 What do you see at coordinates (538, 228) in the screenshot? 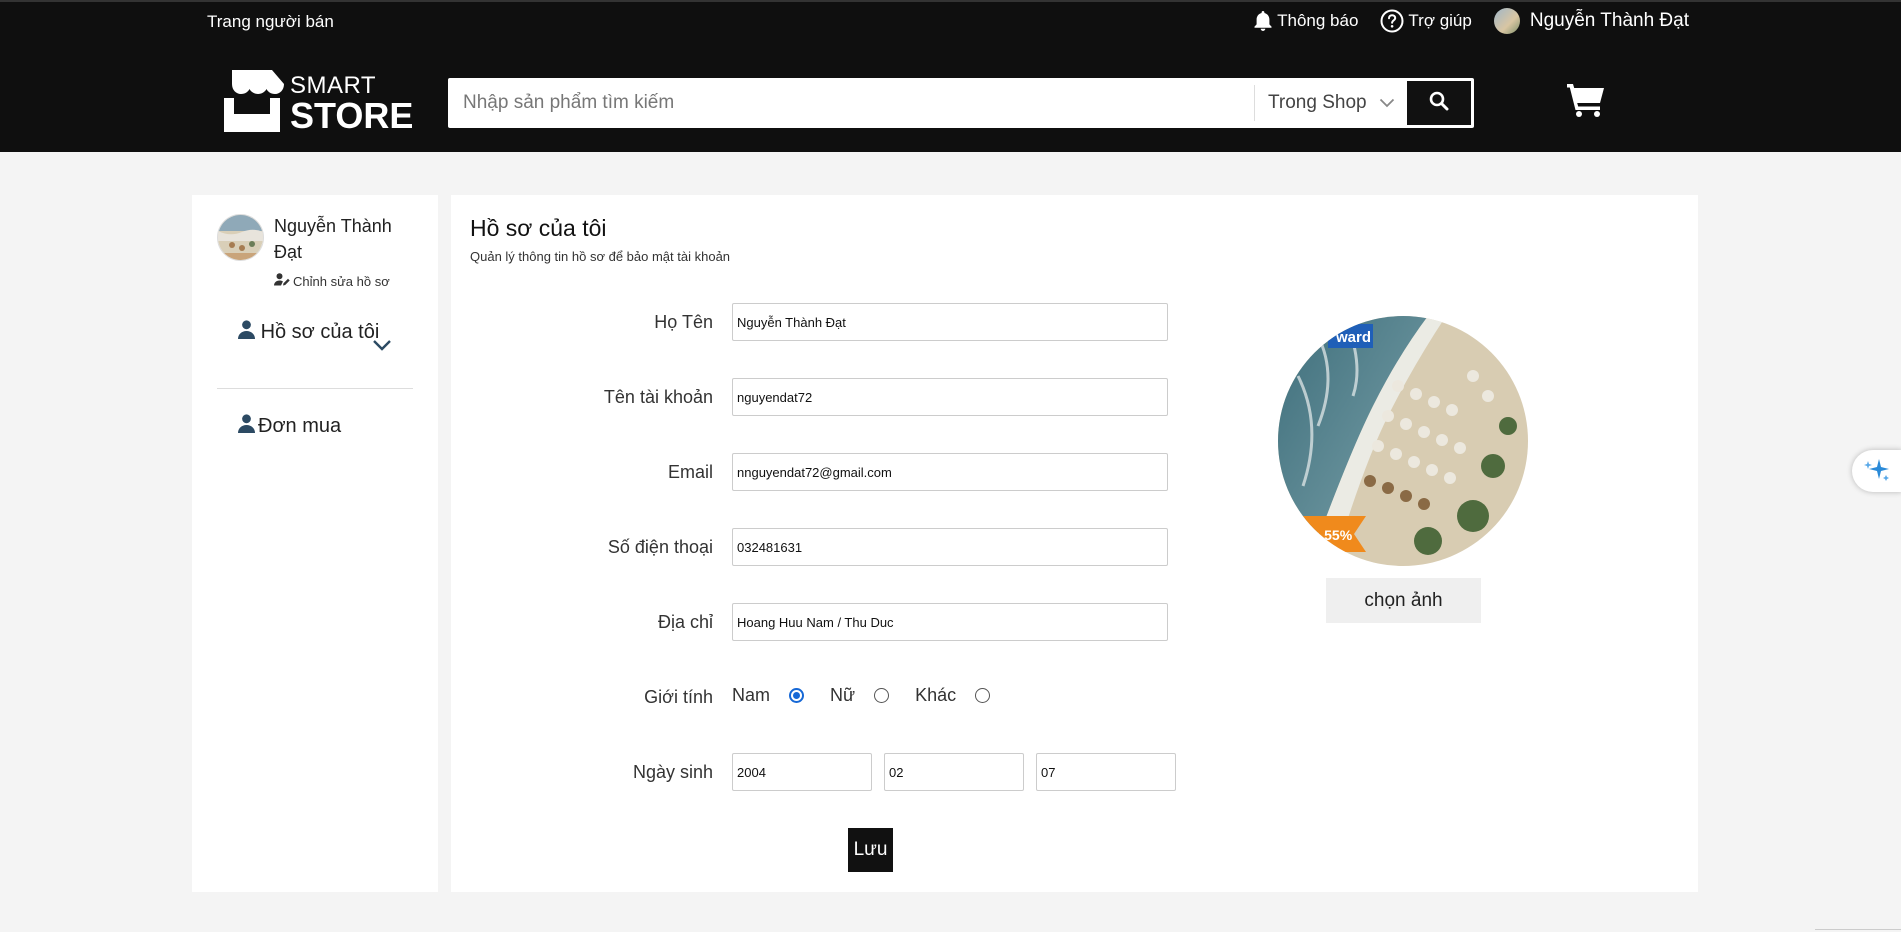
I see `page-title: Hồ sơ của tôi` at bounding box center [538, 228].